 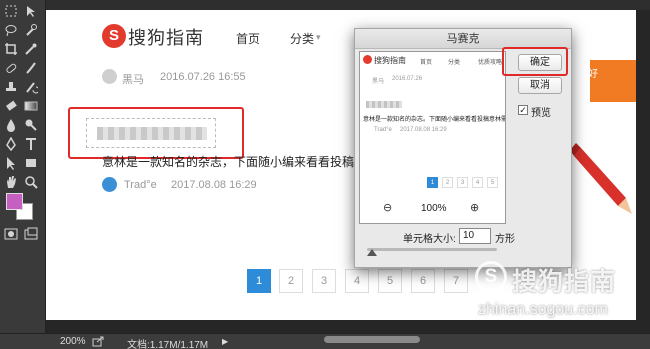 I want to click on document-size: 文档:1.17M/1.17M, so click(x=168, y=344).